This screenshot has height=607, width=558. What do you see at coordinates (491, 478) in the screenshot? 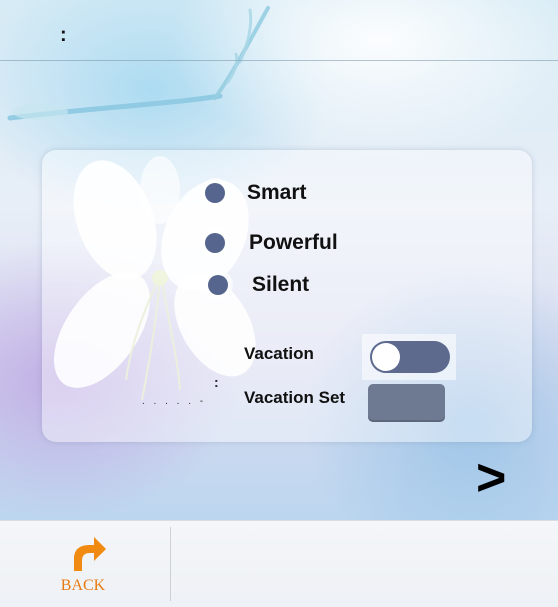
I see `next-button: >` at bounding box center [491, 478].